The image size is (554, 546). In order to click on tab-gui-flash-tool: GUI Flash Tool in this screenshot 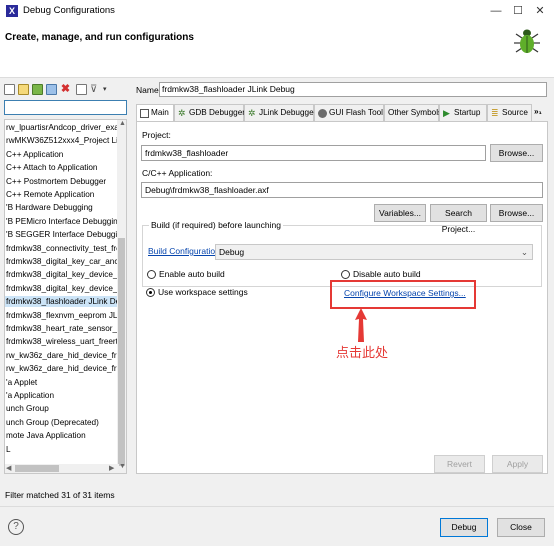, I will do `click(349, 112)`.